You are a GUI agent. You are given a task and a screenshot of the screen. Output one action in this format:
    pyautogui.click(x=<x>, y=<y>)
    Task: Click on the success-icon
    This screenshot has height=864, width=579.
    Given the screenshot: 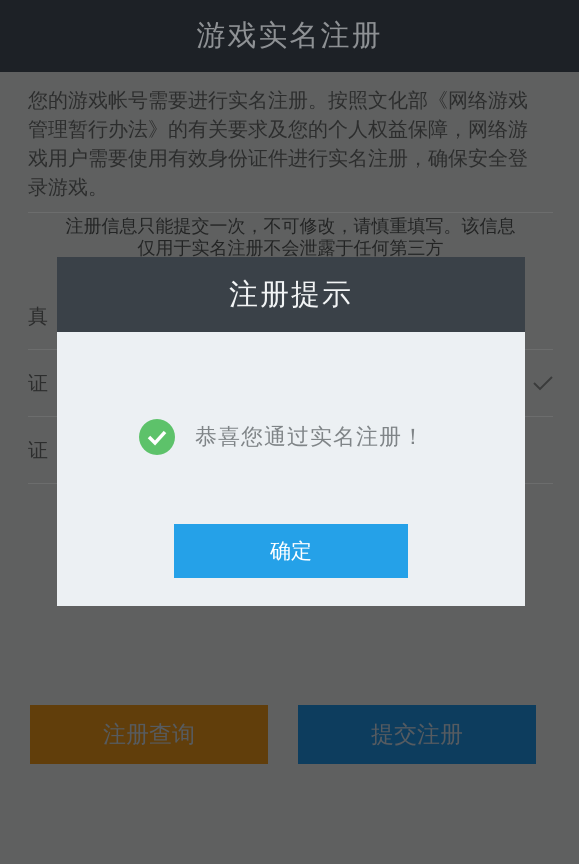 What is the action you would take?
    pyautogui.click(x=157, y=437)
    